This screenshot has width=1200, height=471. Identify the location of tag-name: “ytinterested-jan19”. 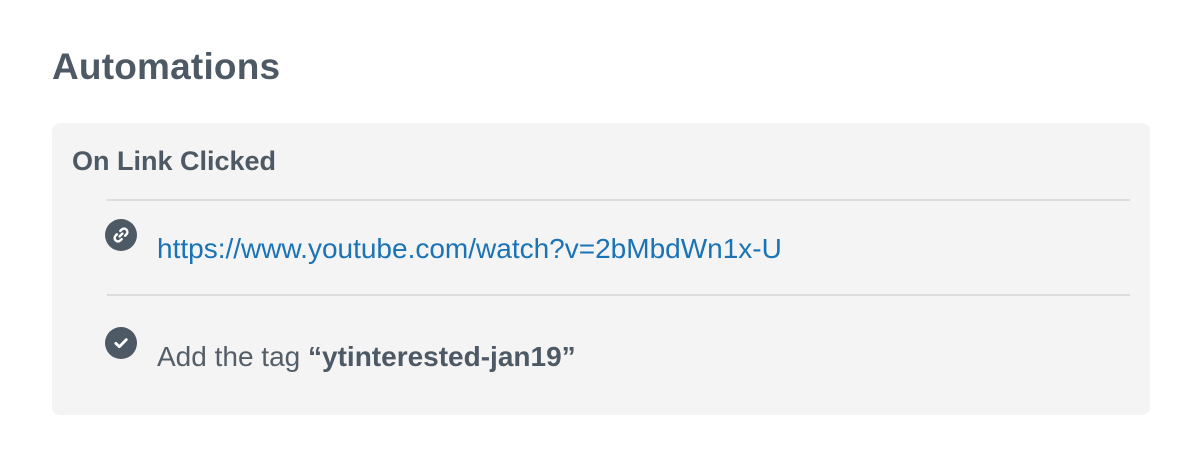
(442, 356).